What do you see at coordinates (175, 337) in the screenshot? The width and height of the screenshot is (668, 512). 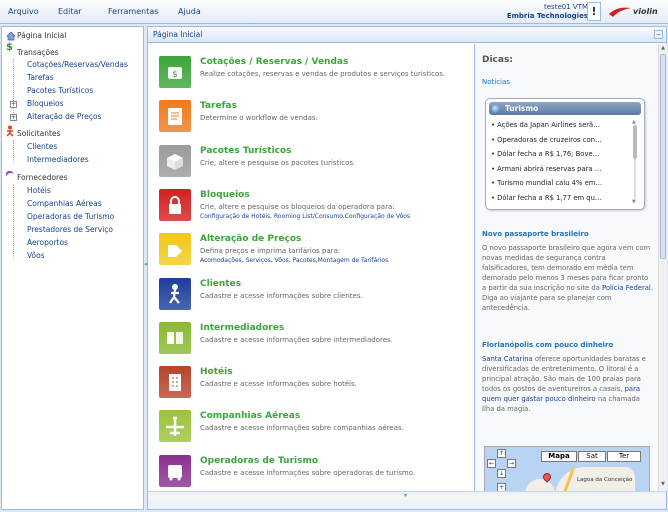 I see `handshake-icon` at bounding box center [175, 337].